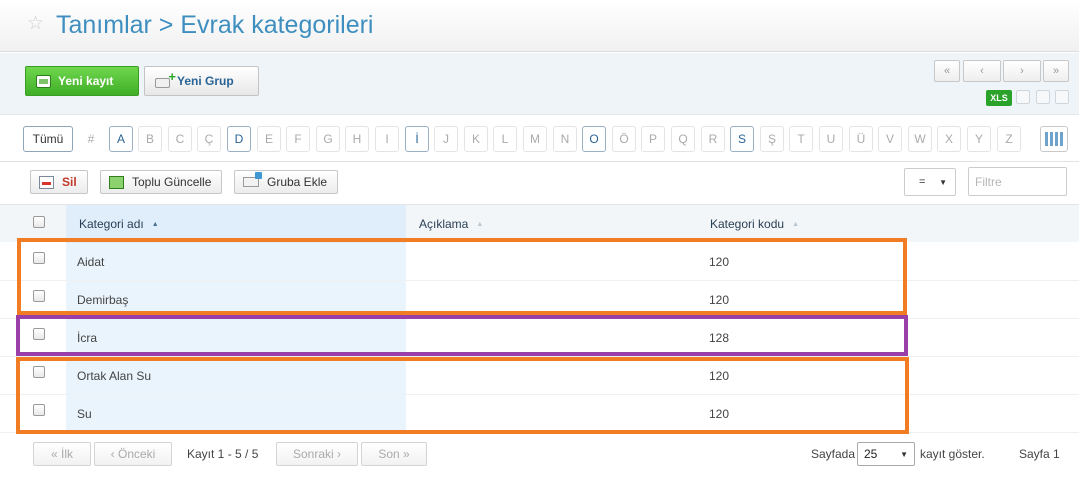 Image resolution: width=1079 pixels, height=483 pixels. What do you see at coordinates (871, 454) in the screenshot?
I see `page-size-value: 25` at bounding box center [871, 454].